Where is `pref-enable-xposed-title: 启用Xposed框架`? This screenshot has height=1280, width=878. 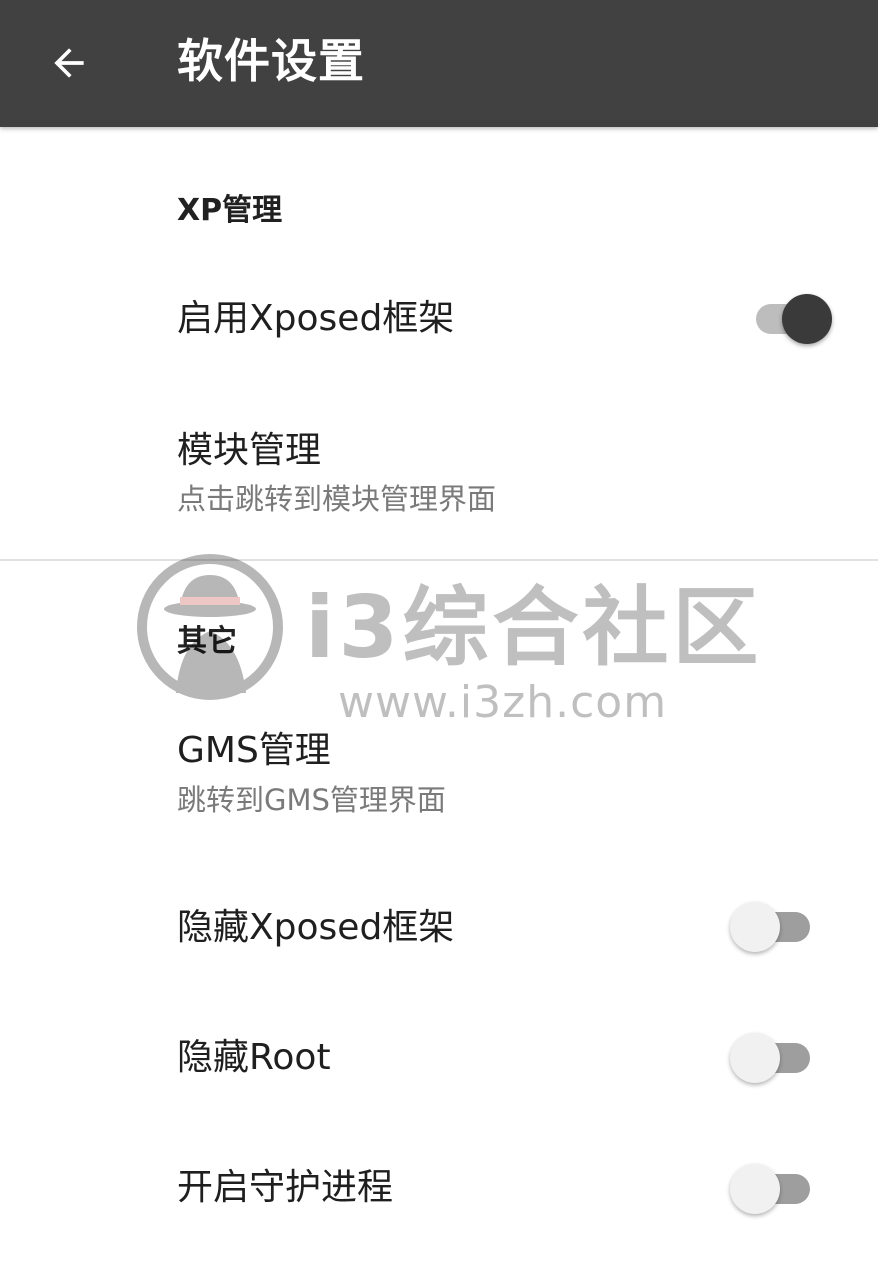
pref-enable-xposed-title: 启用Xposed框架 is located at coordinates (316, 318).